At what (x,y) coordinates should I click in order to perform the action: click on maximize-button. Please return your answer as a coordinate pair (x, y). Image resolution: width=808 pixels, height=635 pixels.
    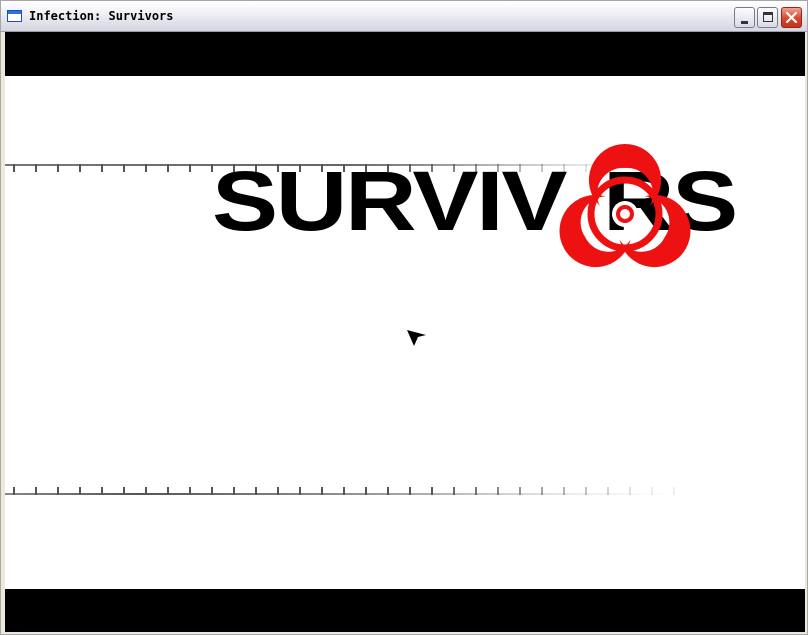
    Looking at the image, I should click on (767, 17).